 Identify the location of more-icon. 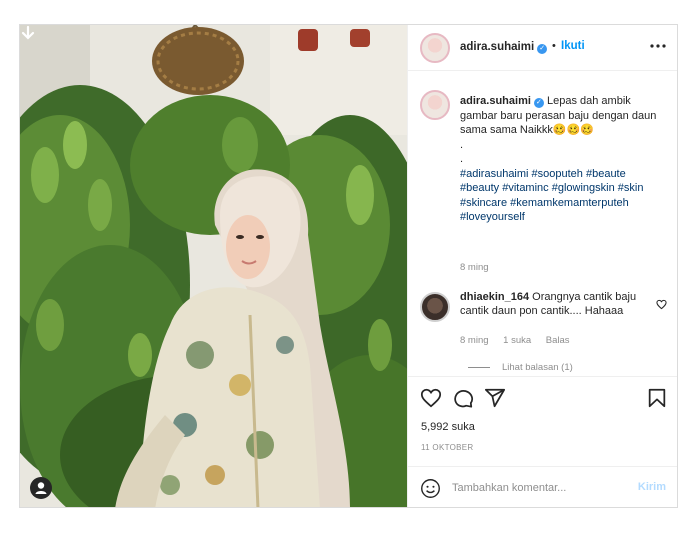
(658, 46).